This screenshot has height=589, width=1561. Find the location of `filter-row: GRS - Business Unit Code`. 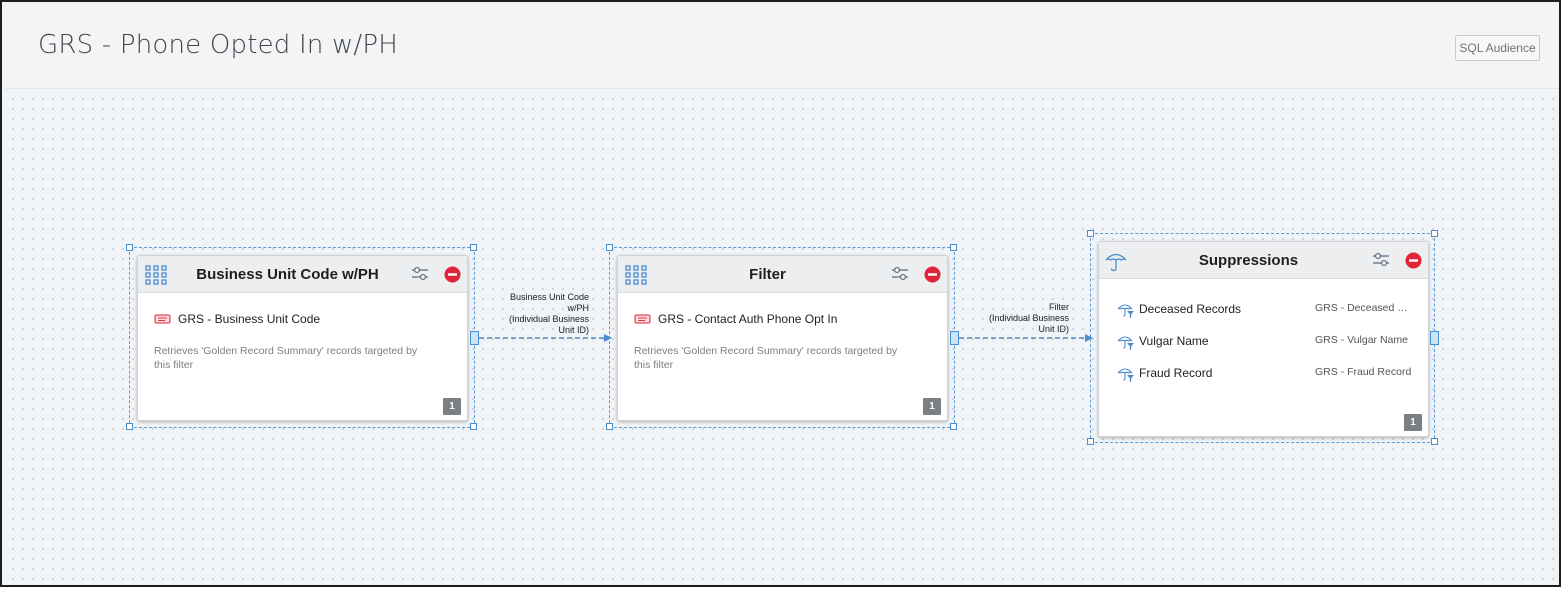

filter-row: GRS - Business Unit Code is located at coordinates (237, 319).